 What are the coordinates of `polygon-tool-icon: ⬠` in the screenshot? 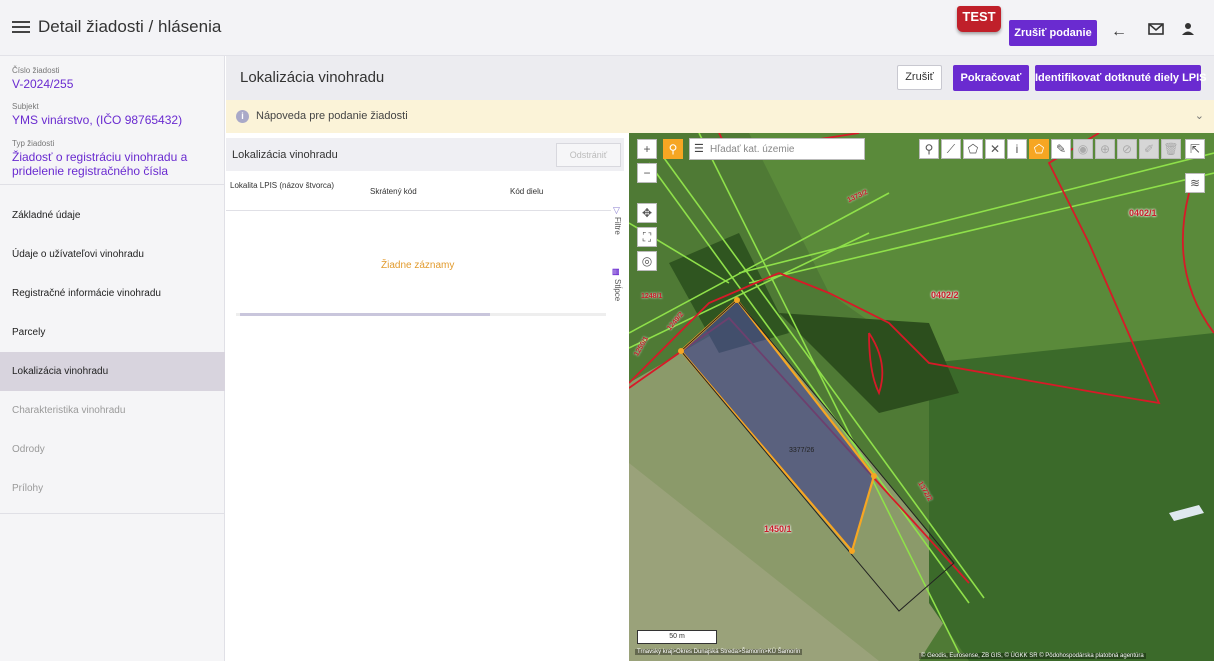 It's located at (973, 149).